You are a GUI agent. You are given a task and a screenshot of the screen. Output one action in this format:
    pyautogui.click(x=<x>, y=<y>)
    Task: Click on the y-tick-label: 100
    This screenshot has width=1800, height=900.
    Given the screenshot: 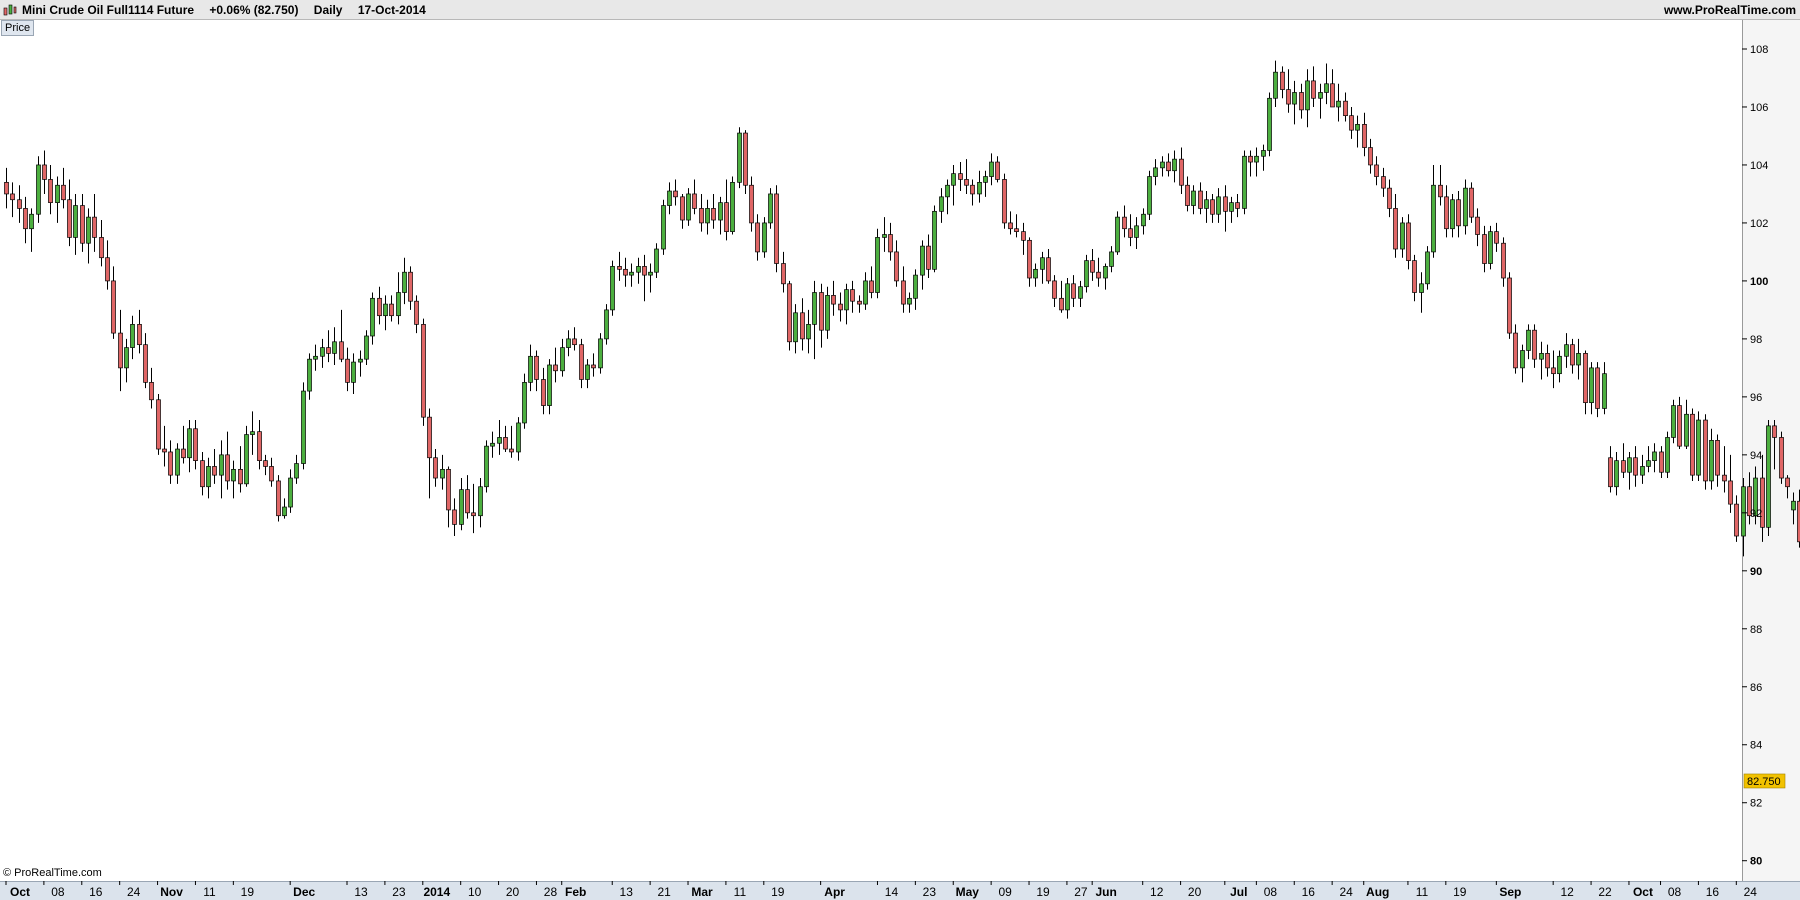 What is the action you would take?
    pyautogui.click(x=1759, y=282)
    